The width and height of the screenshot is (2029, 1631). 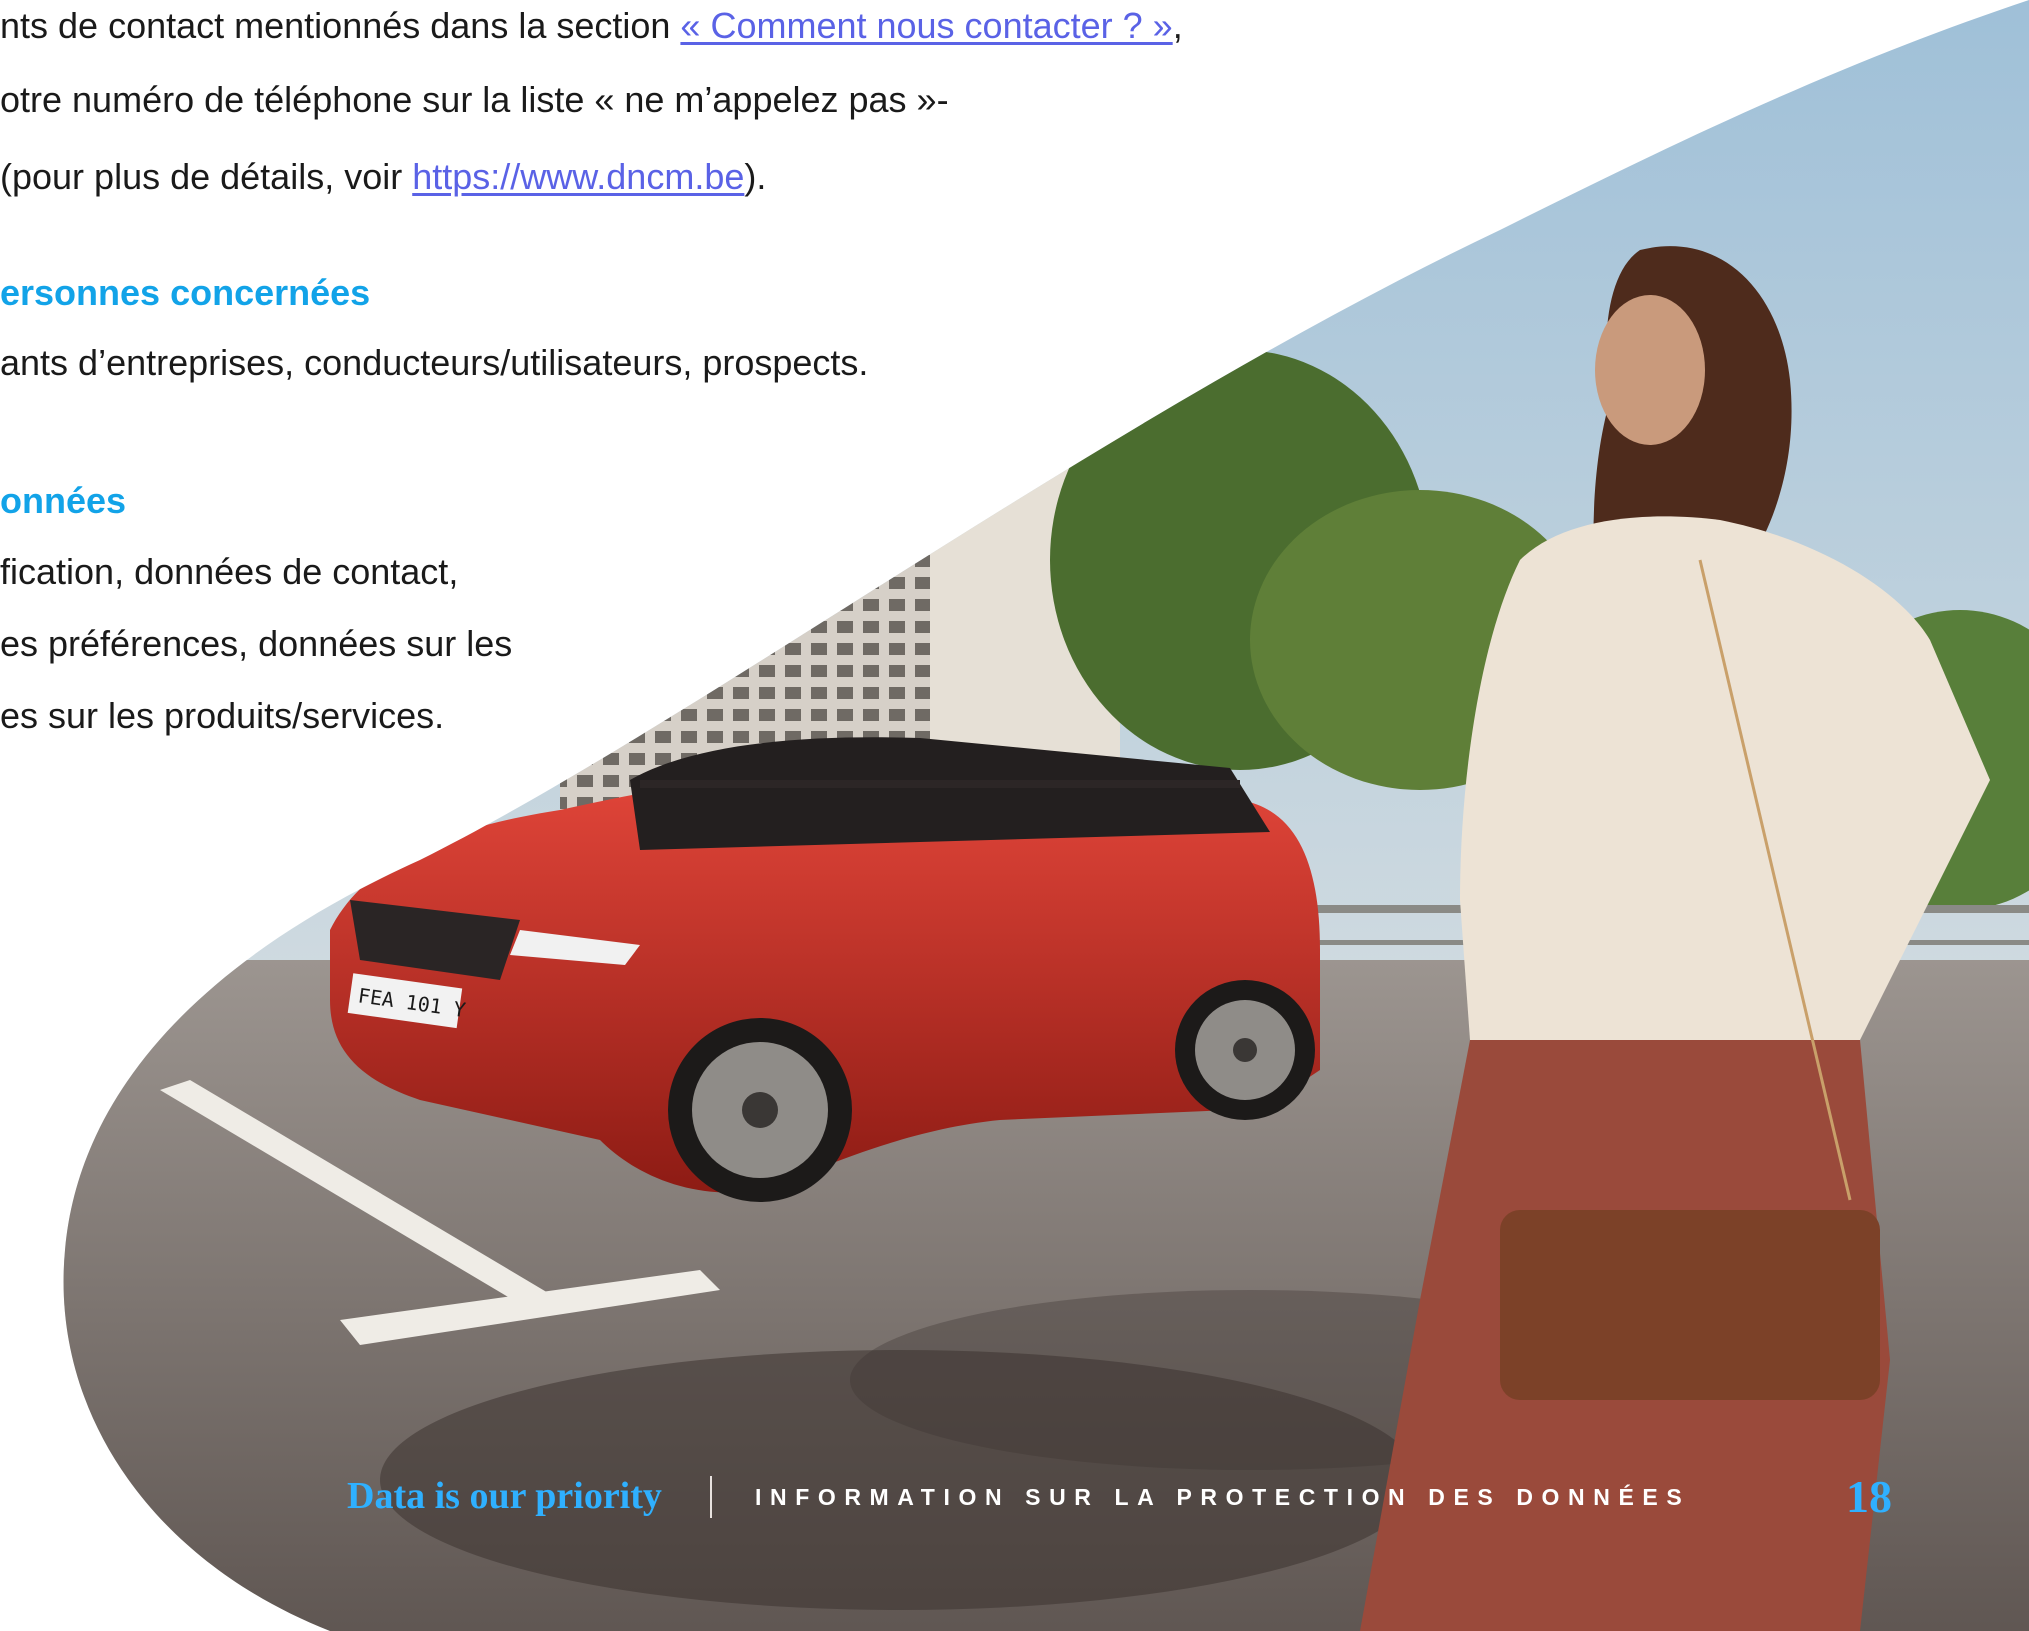 What do you see at coordinates (504, 1496) in the screenshot?
I see `footer-brand: Data is our priority` at bounding box center [504, 1496].